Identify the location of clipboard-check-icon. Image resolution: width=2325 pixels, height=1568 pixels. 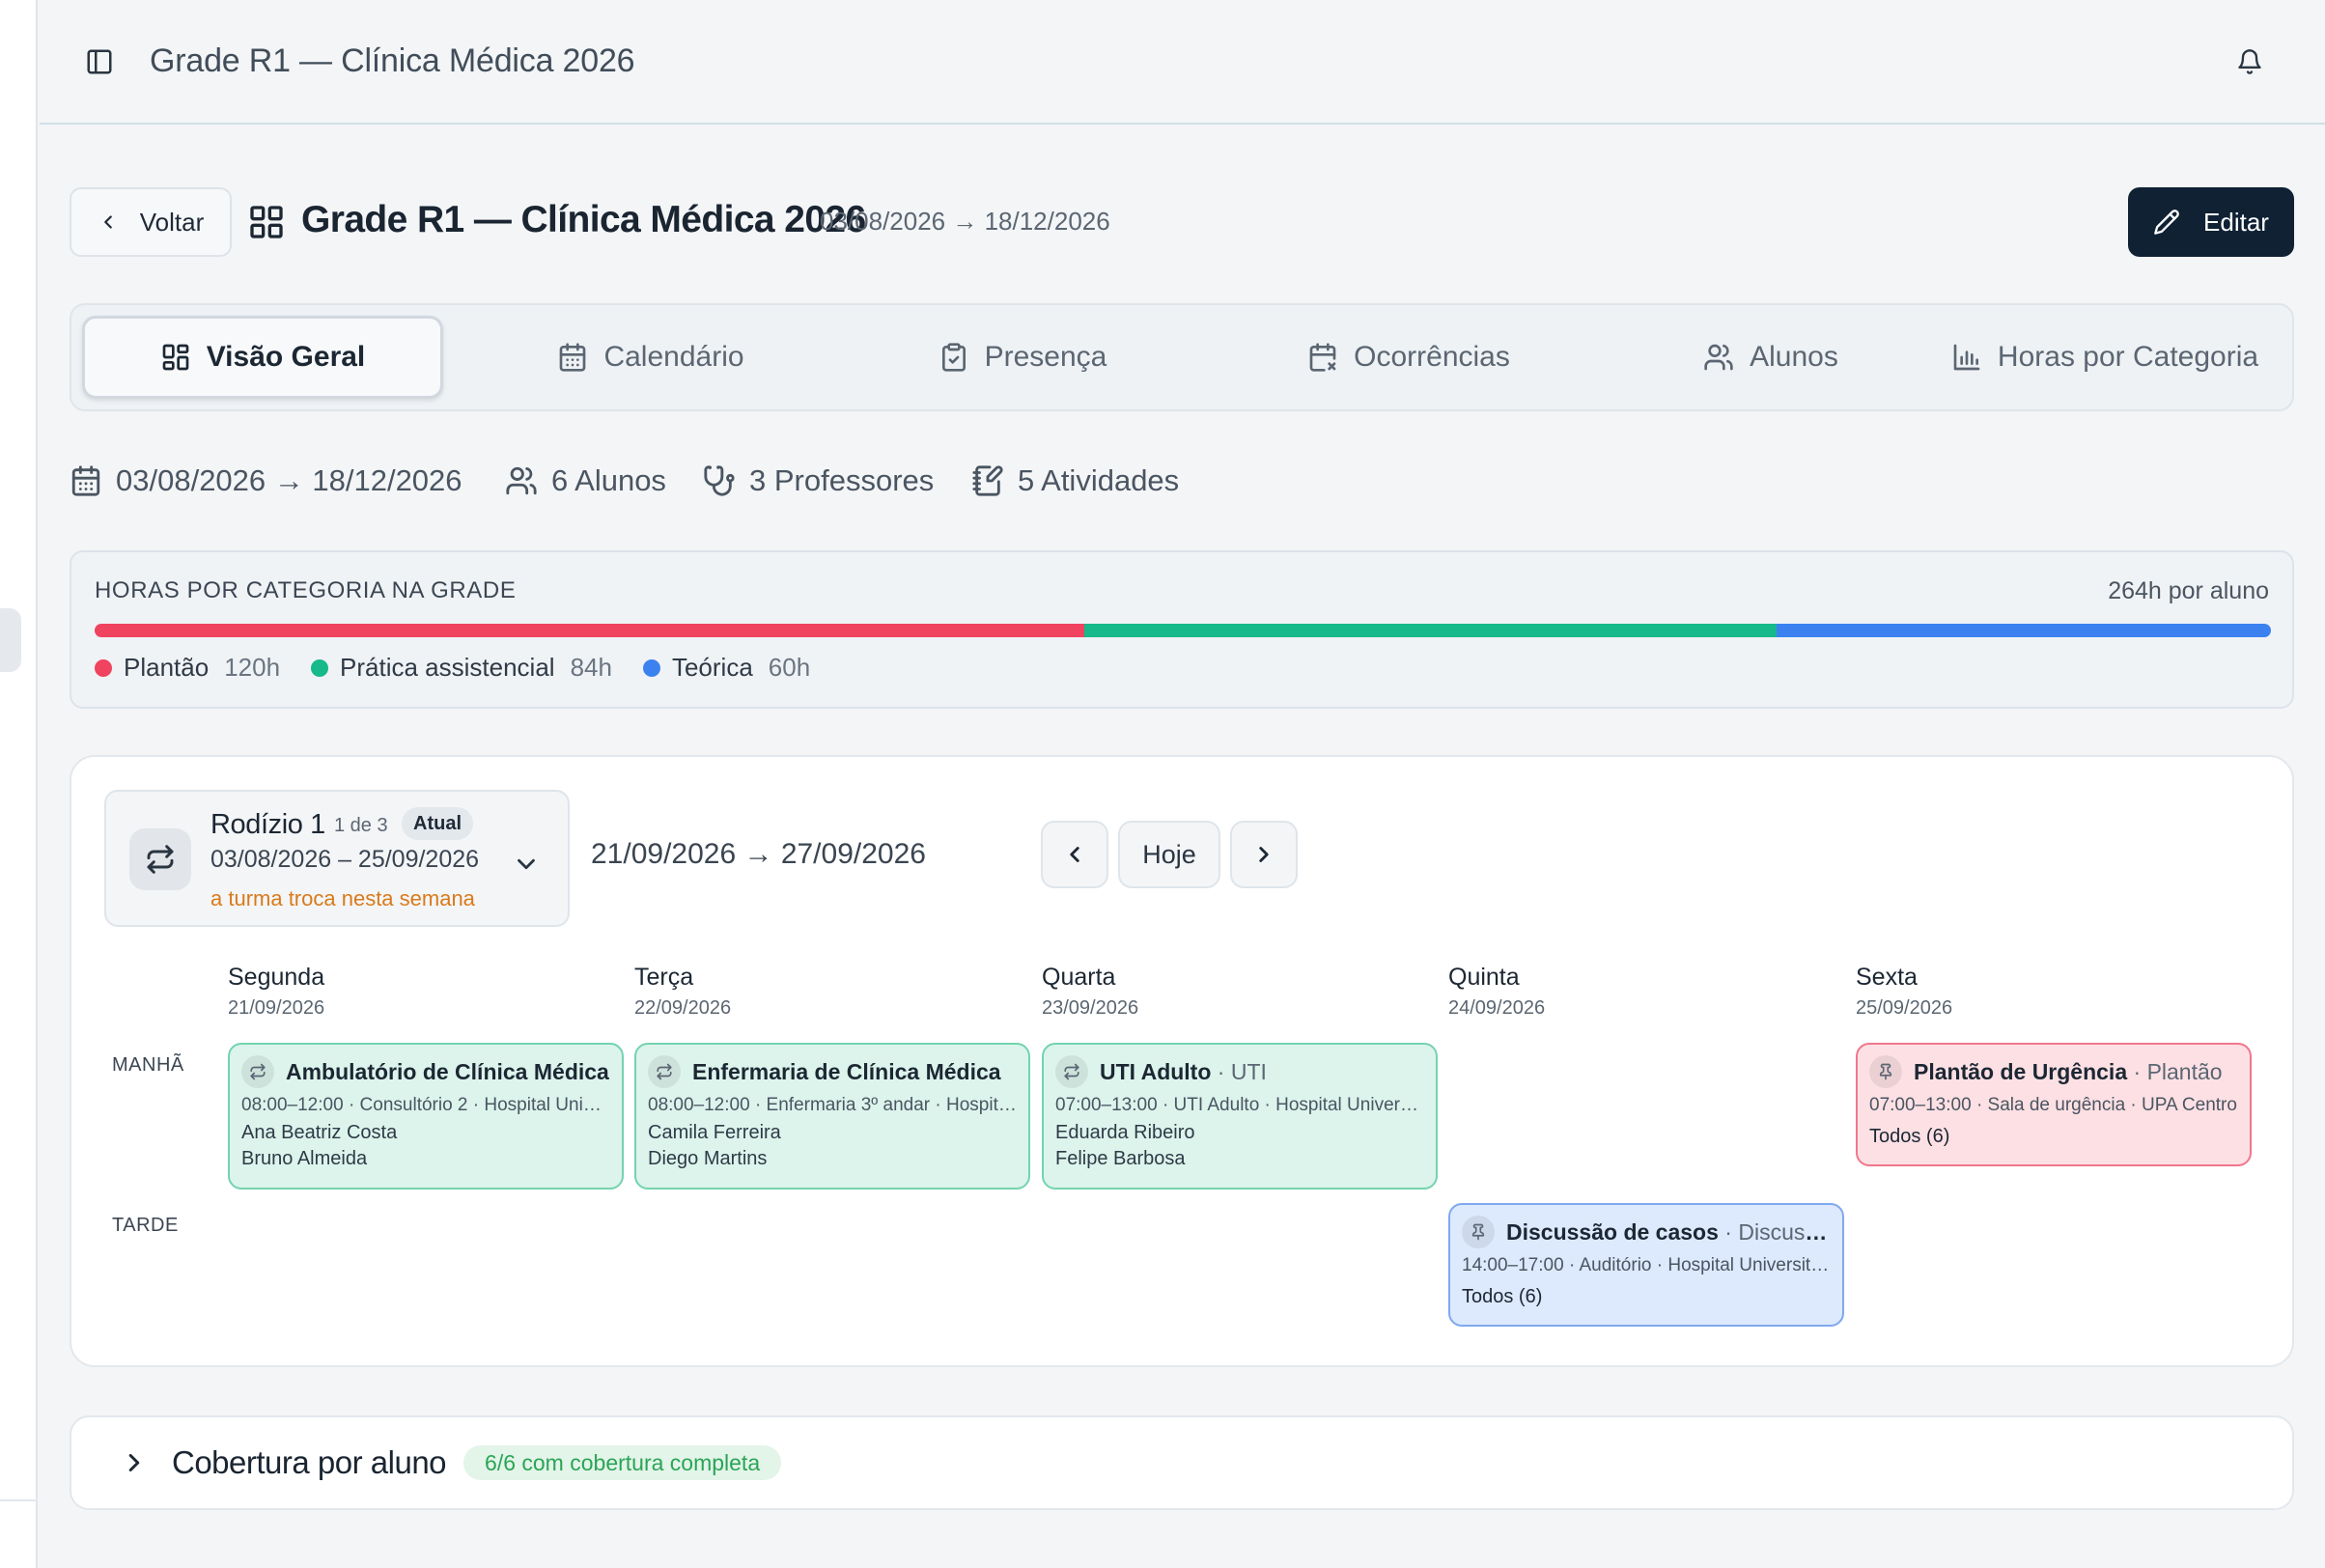
(953, 358).